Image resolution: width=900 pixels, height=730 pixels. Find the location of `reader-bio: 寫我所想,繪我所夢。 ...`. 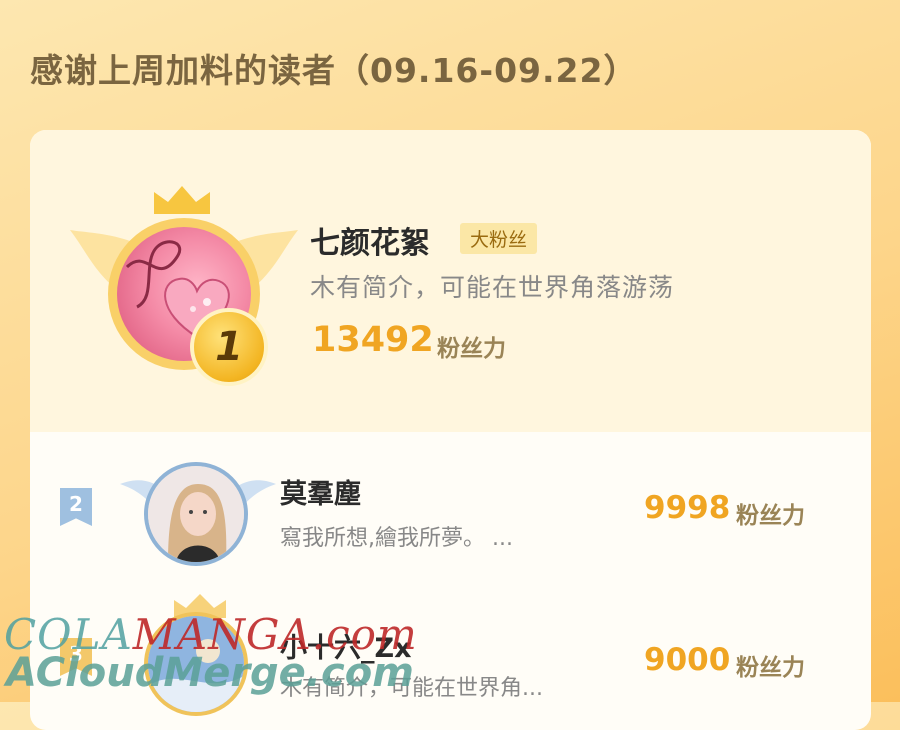

reader-bio: 寫我所想,繪我所夢。 ... is located at coordinates (396, 538).